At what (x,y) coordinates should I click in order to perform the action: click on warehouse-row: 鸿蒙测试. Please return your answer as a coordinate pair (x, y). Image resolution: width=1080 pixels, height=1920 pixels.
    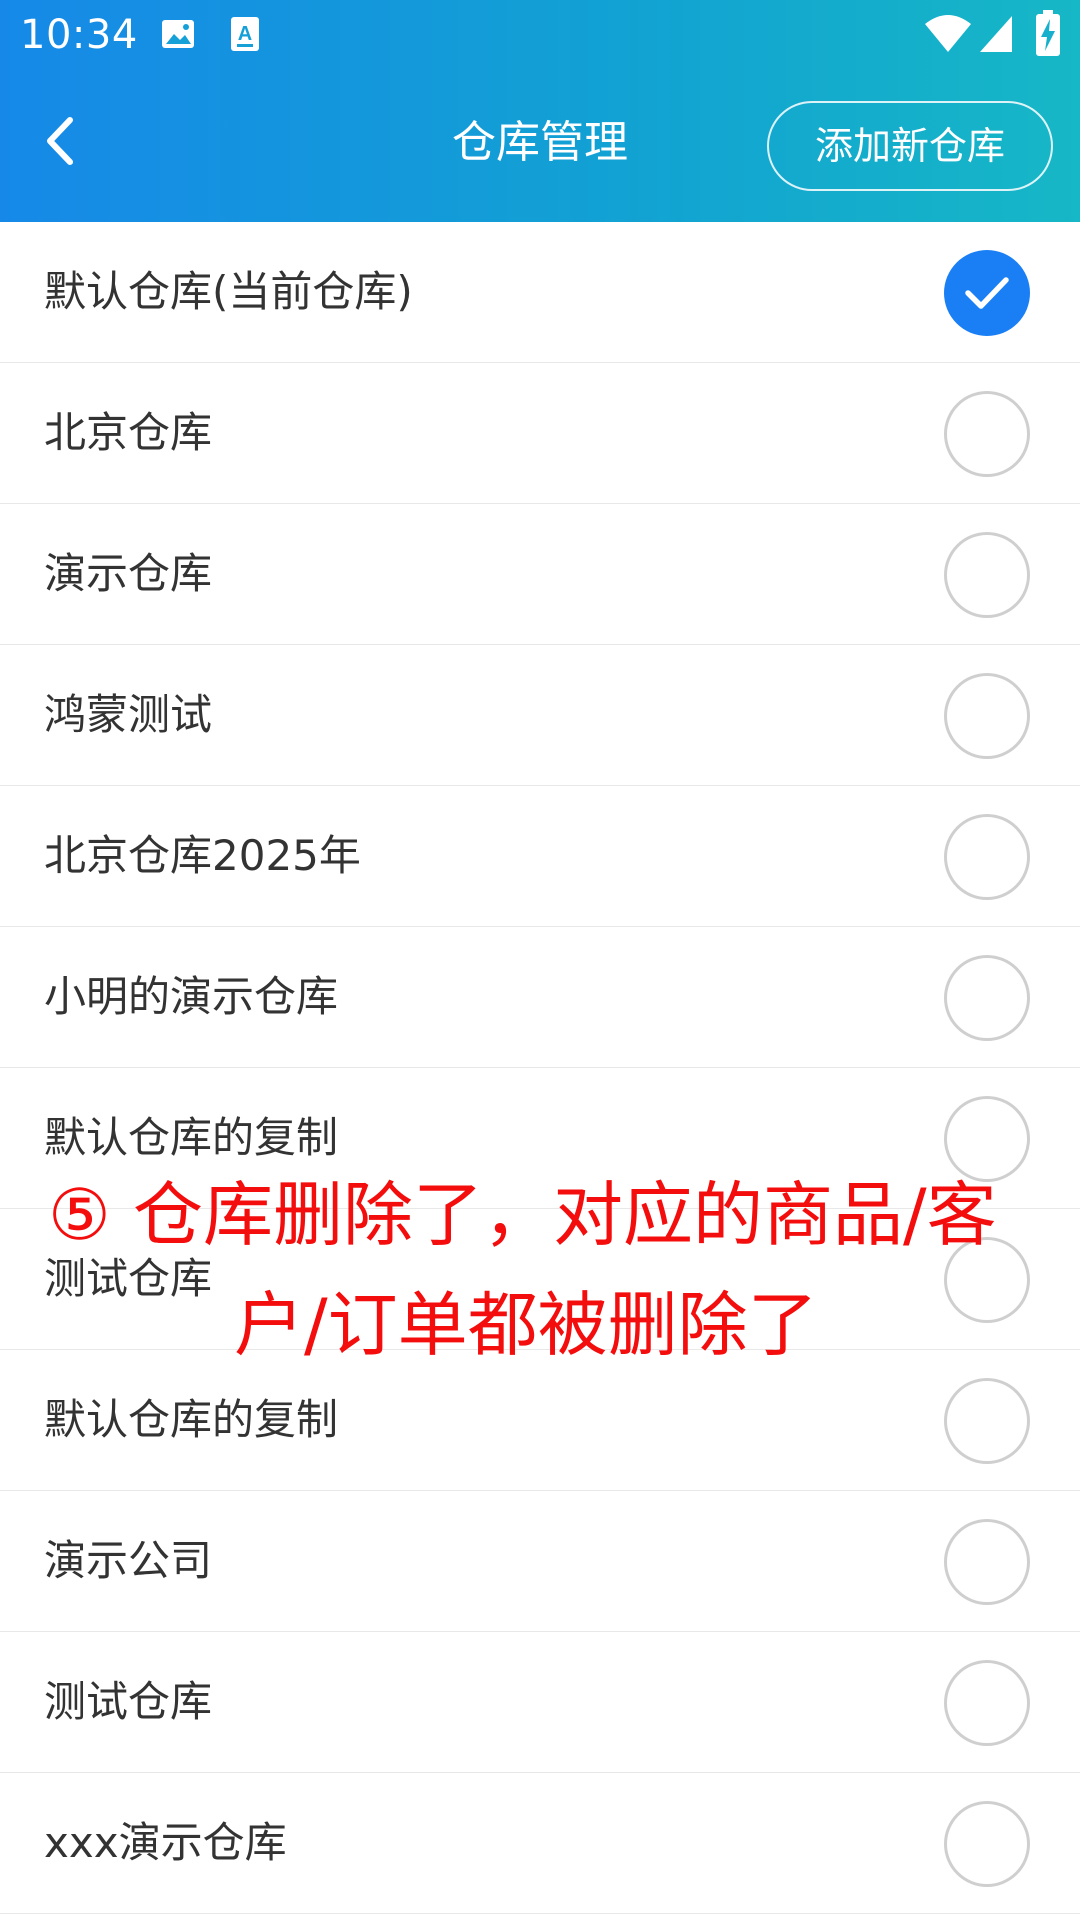
    Looking at the image, I should click on (540, 715).